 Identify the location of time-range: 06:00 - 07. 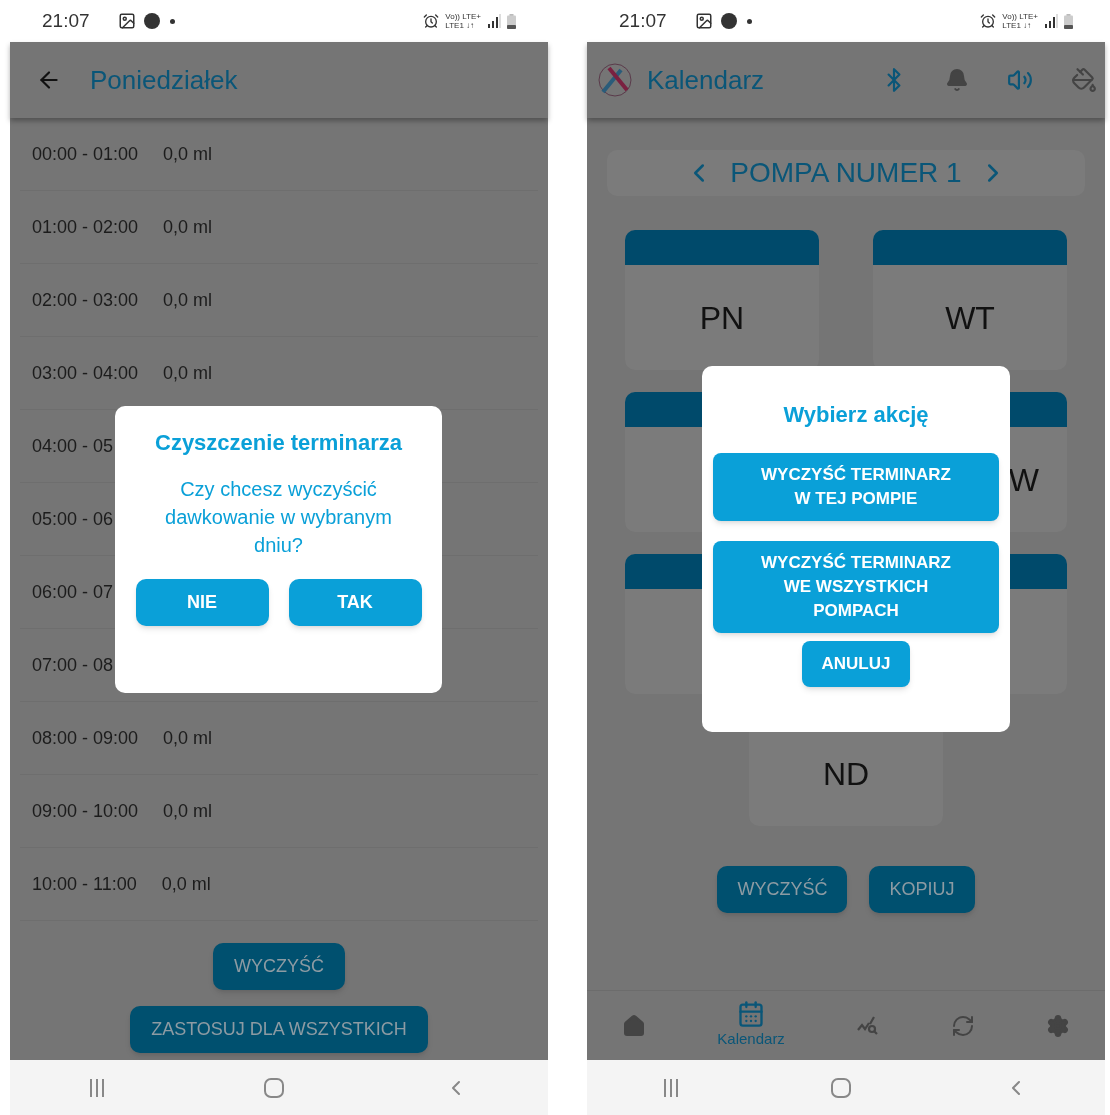
(73, 592).